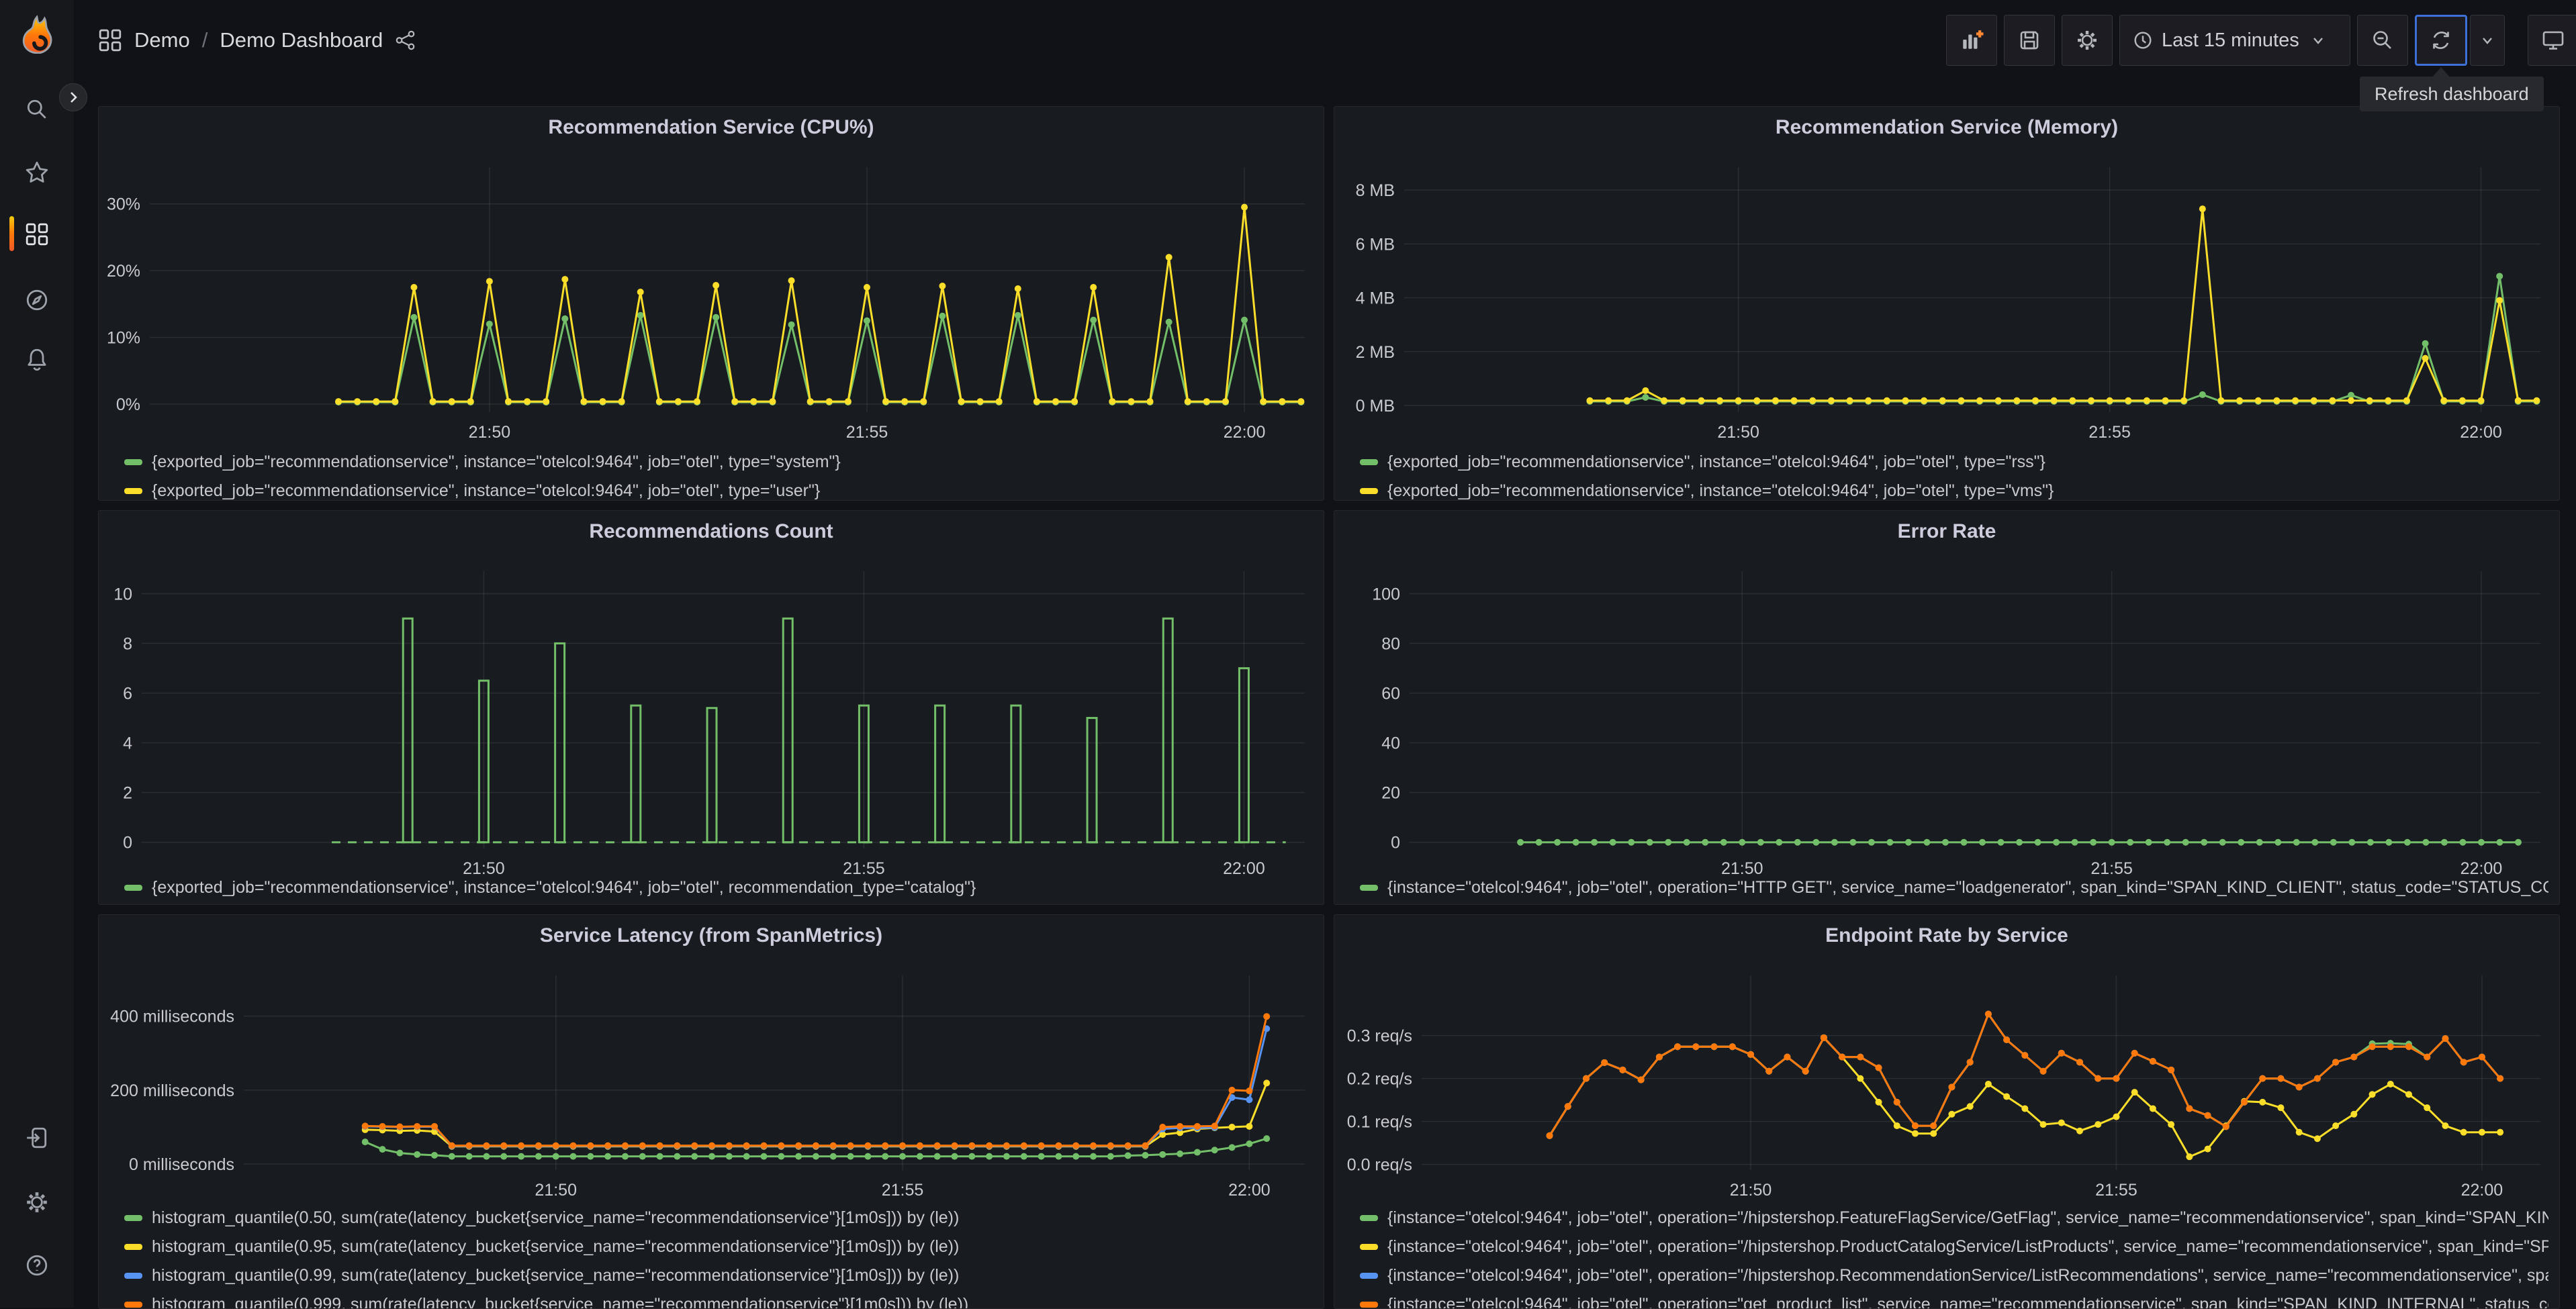 The height and width of the screenshot is (1309, 2576). What do you see at coordinates (2552, 40) in the screenshot?
I see `cycle-view-mode-button` at bounding box center [2552, 40].